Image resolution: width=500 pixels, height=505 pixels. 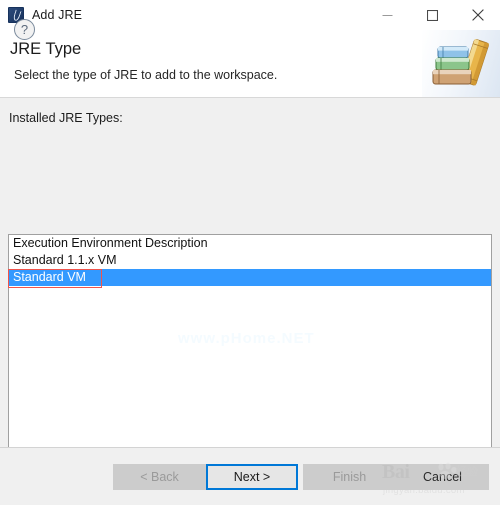 I want to click on minimize-icon, so click(x=387, y=15).